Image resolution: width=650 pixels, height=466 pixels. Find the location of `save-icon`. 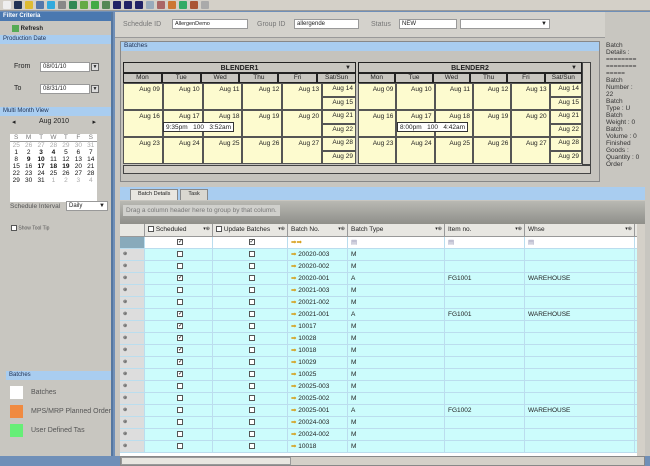

save-icon is located at coordinates (18, 5).